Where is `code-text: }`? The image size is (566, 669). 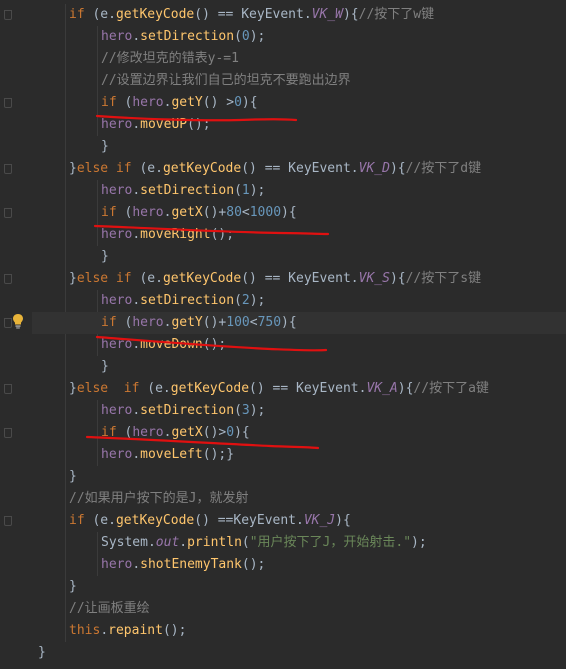
code-text: } is located at coordinates (42, 653).